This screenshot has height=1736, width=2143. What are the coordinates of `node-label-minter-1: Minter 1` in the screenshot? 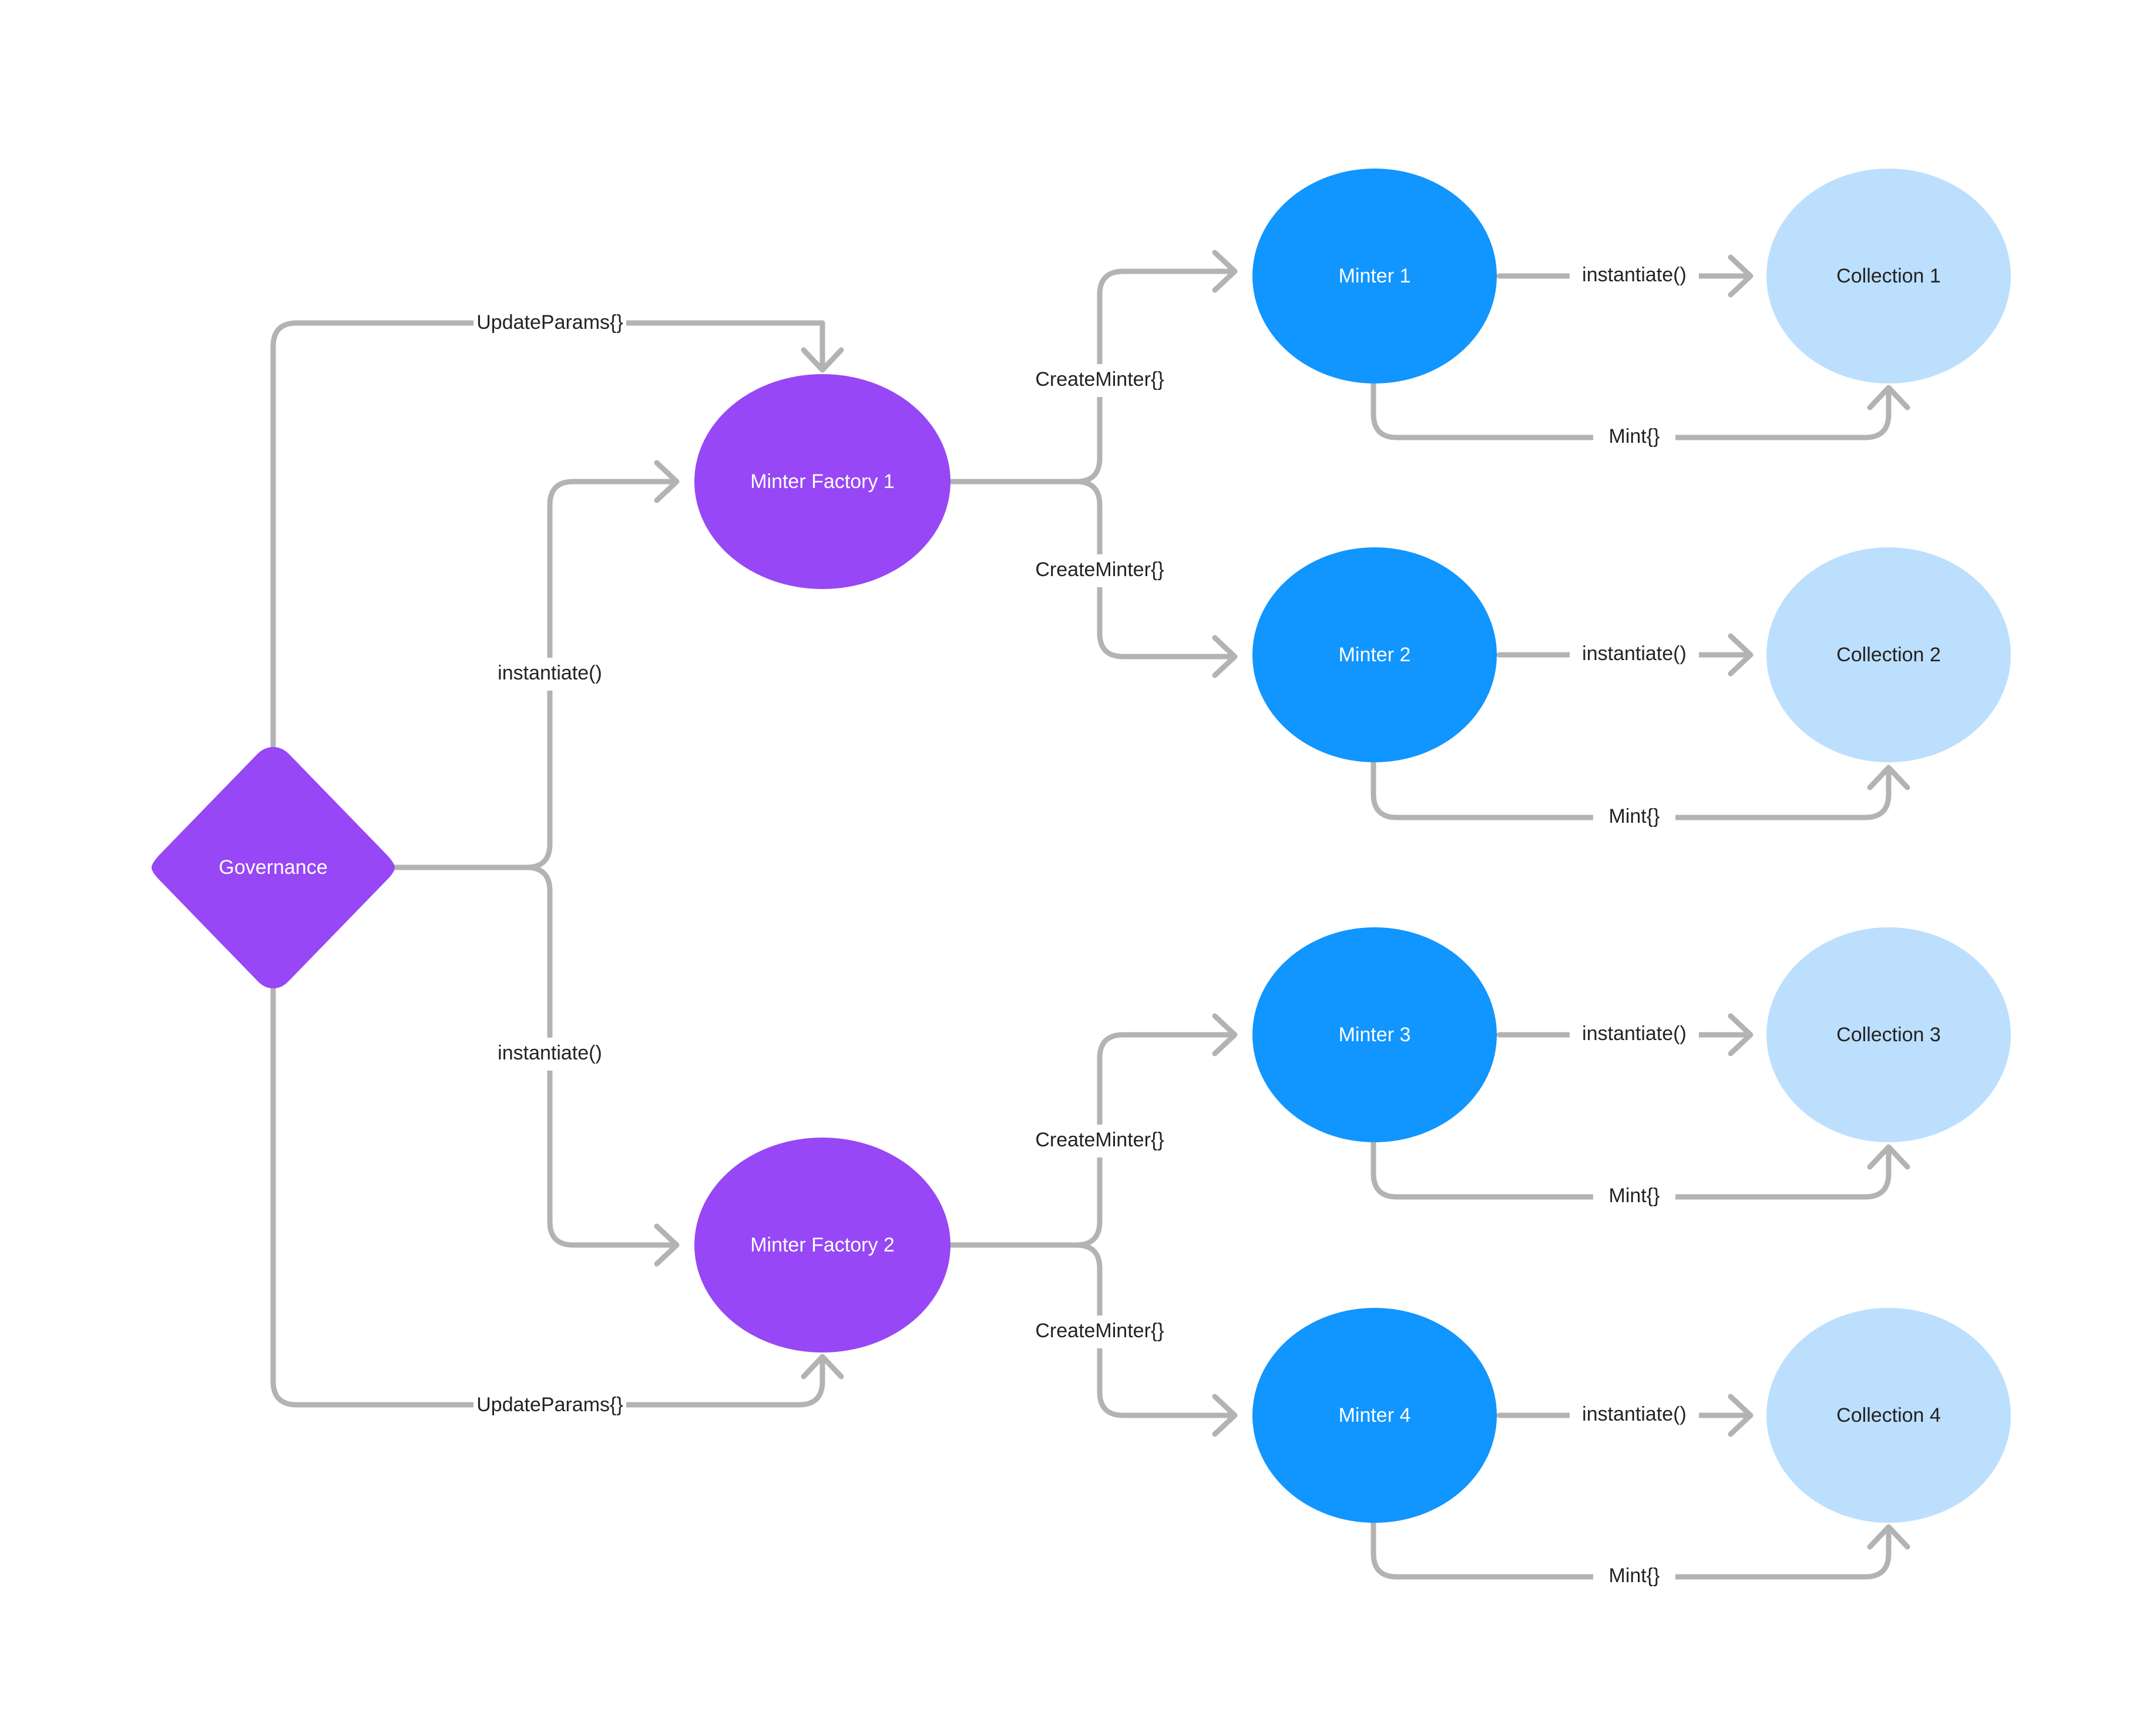 It's located at (1375, 276).